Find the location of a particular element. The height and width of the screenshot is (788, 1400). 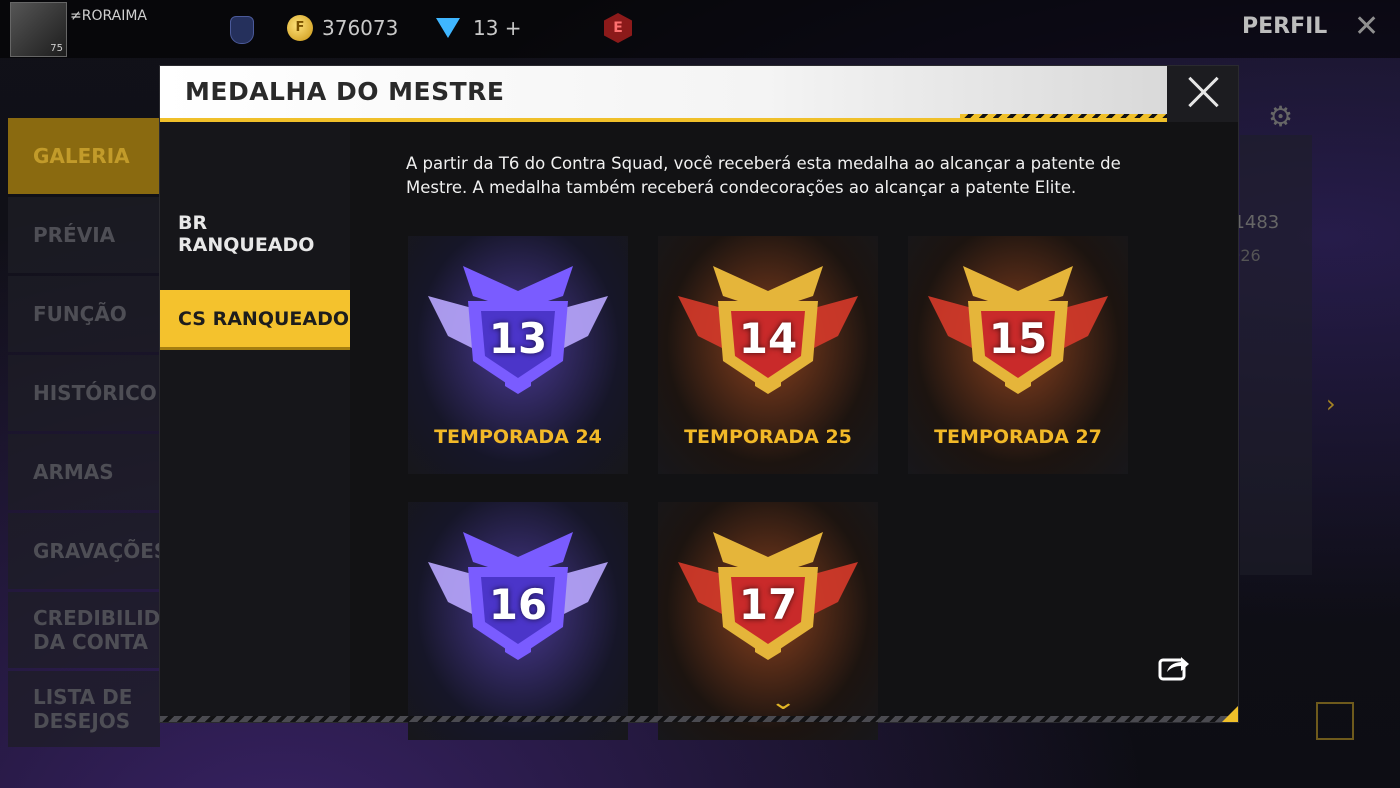

menu-item-credibilidade: CREDIBILIDADE DA CONTA is located at coordinates (107, 630).